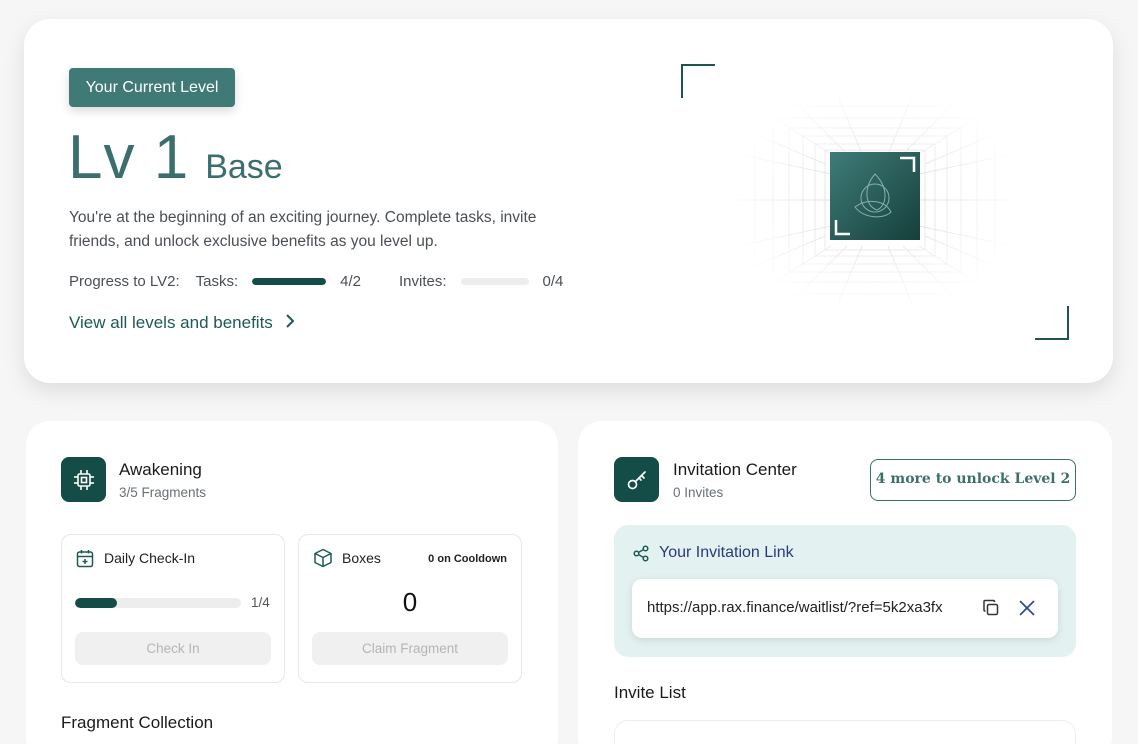 The width and height of the screenshot is (1138, 744). What do you see at coordinates (845, 732) in the screenshot?
I see `invite-list-panel` at bounding box center [845, 732].